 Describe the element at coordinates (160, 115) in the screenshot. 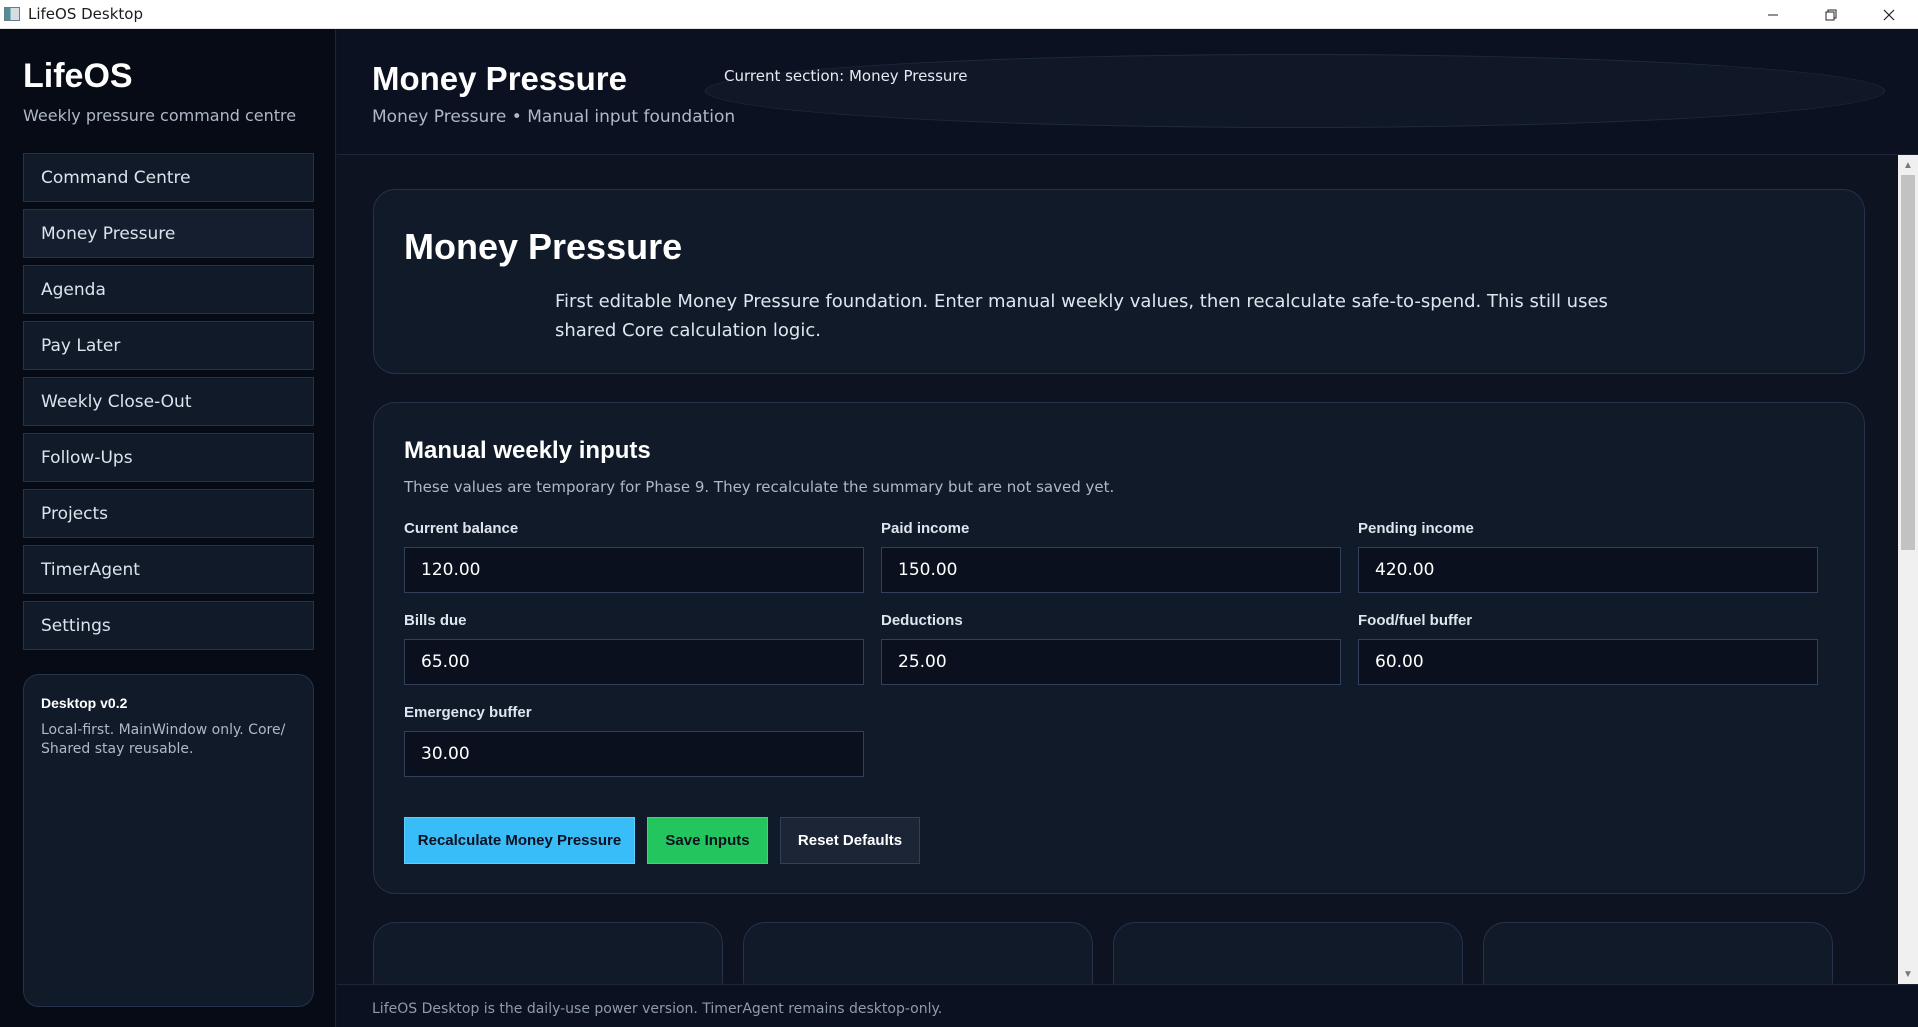

I see `brand-tagline: Weekly pressure command centre` at that location.